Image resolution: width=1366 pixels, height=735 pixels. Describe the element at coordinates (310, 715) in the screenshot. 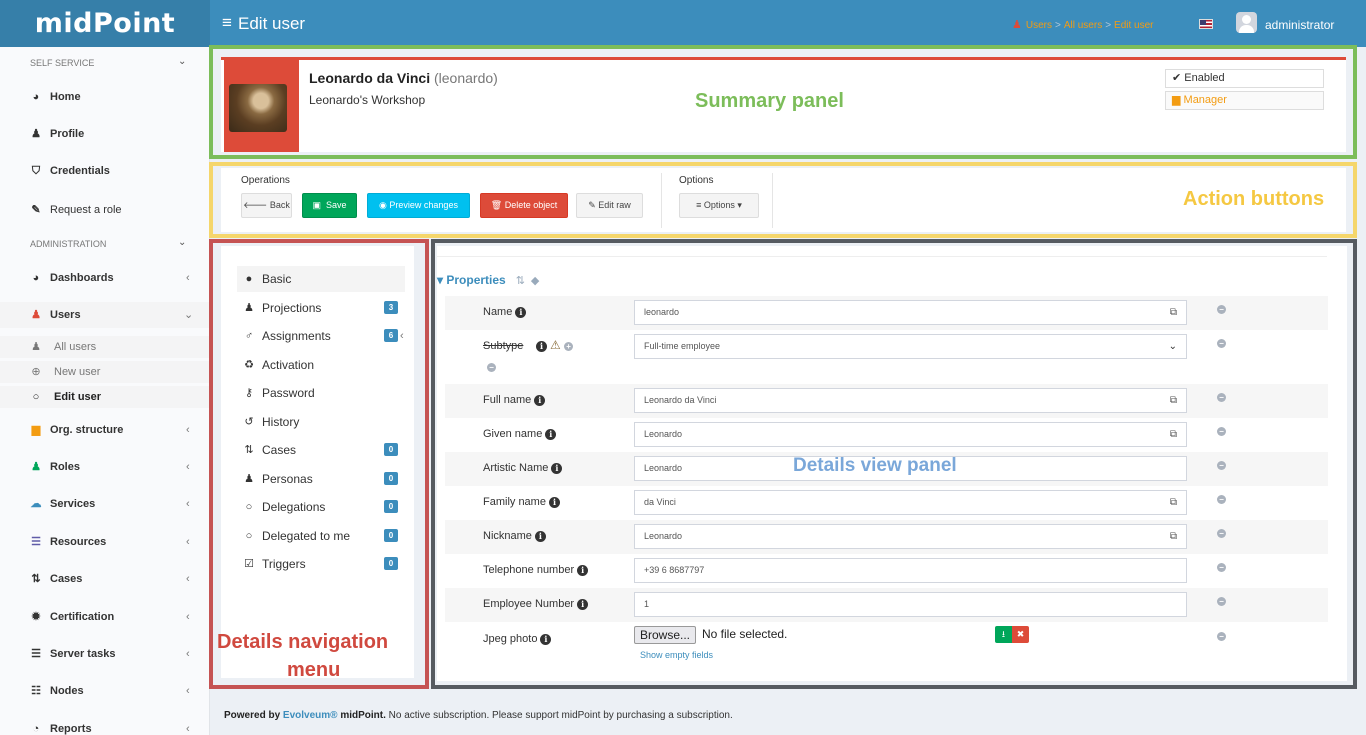

I see `evolveum-link: Evolveum®` at that location.